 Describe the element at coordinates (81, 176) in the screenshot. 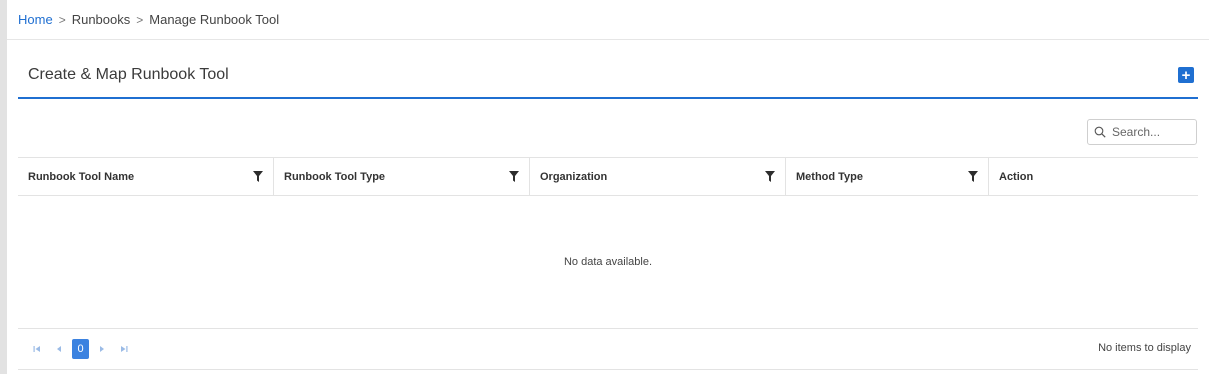

I see `column-label: Runbook Tool Name` at that location.